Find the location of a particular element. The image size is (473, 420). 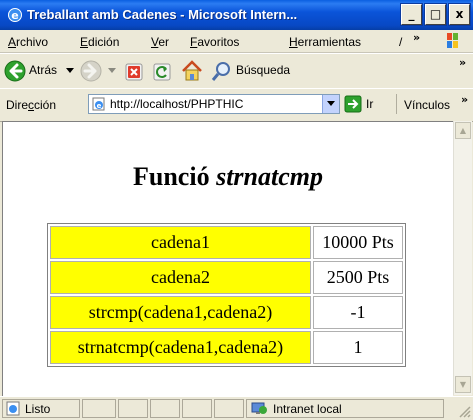

heading-plain: Funció is located at coordinates (171, 176).